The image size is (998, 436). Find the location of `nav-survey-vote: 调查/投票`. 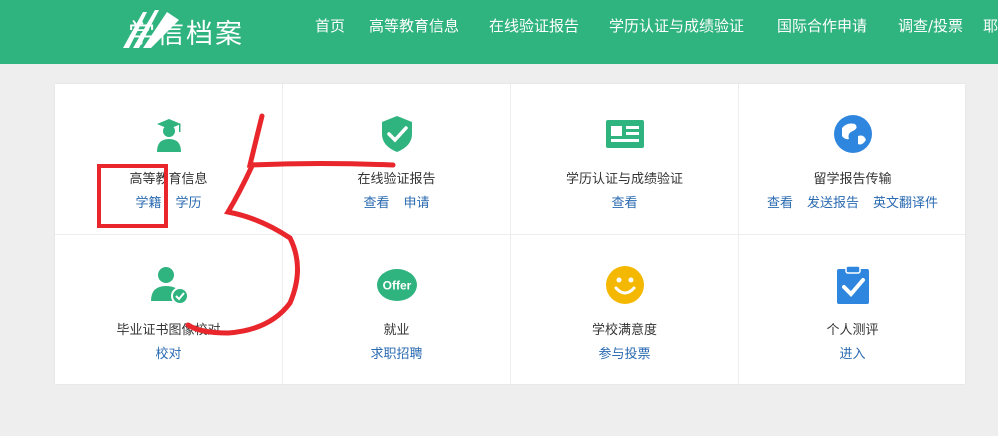

nav-survey-vote: 调查/投票 is located at coordinates (930, 25).